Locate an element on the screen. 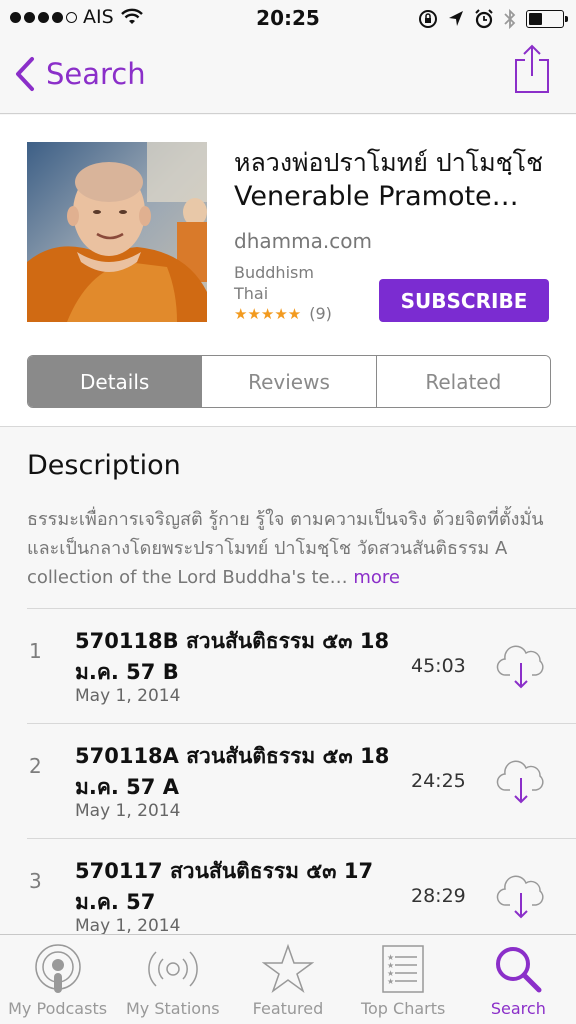 Image resolution: width=576 pixels, height=1024 pixels. more-link: more is located at coordinates (376, 577).